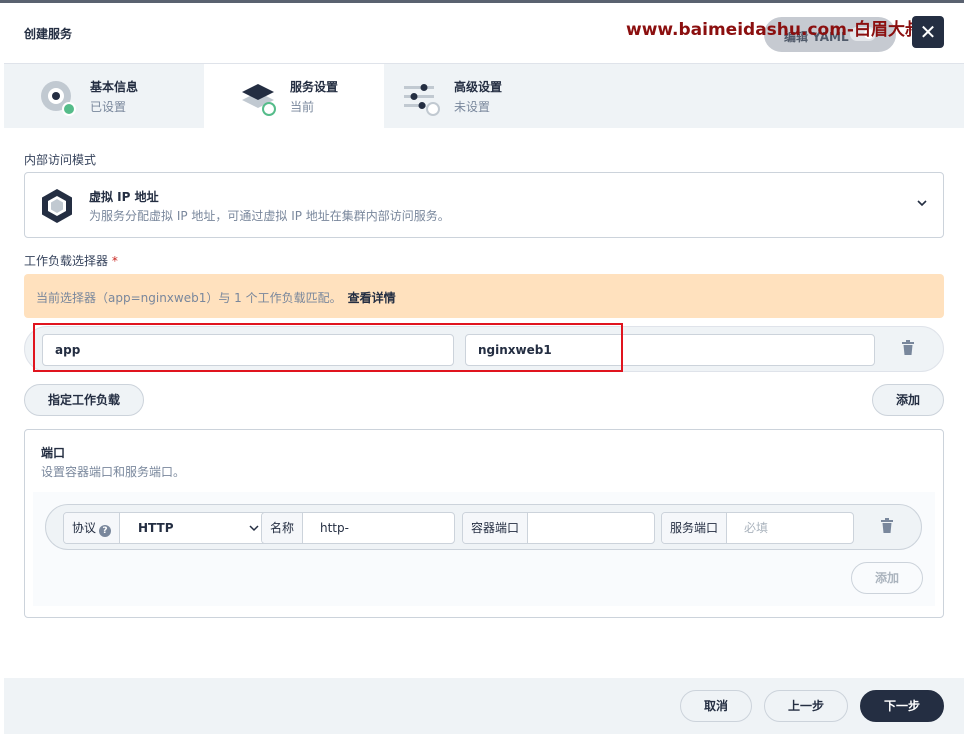 This screenshot has width=964, height=751. Describe the element at coordinates (484, 296) in the screenshot. I see `selector-match-notice: 当前选择器（app=nginxweb1）与 1 个工作负载匹配。 查看详情` at that location.